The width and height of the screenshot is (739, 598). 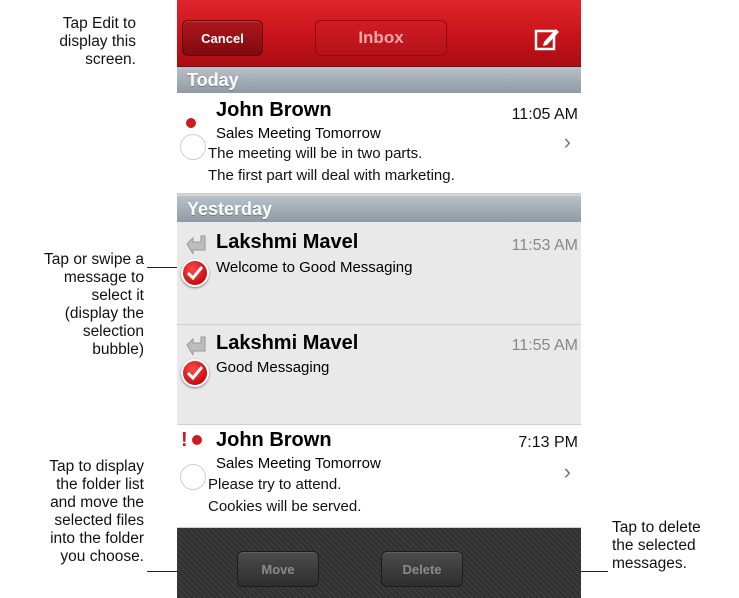 I want to click on move-button: Move, so click(x=278, y=569).